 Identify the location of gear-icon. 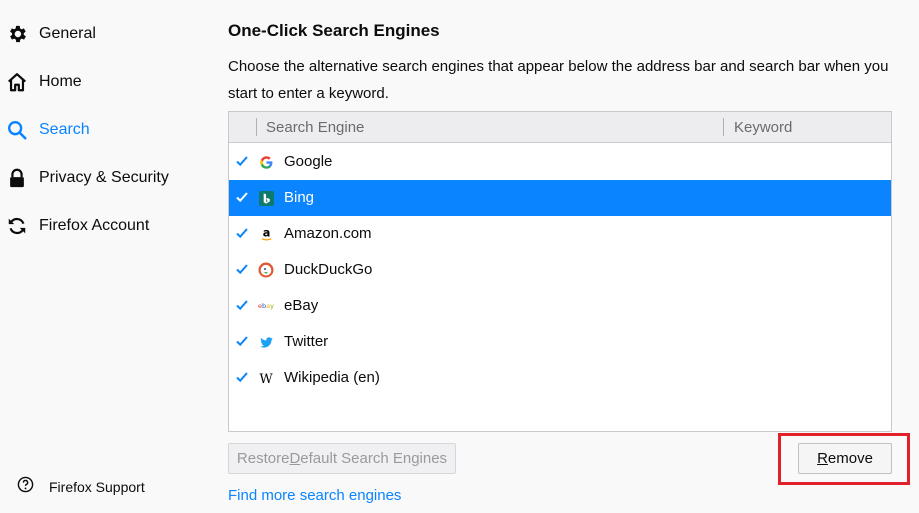
(17, 34).